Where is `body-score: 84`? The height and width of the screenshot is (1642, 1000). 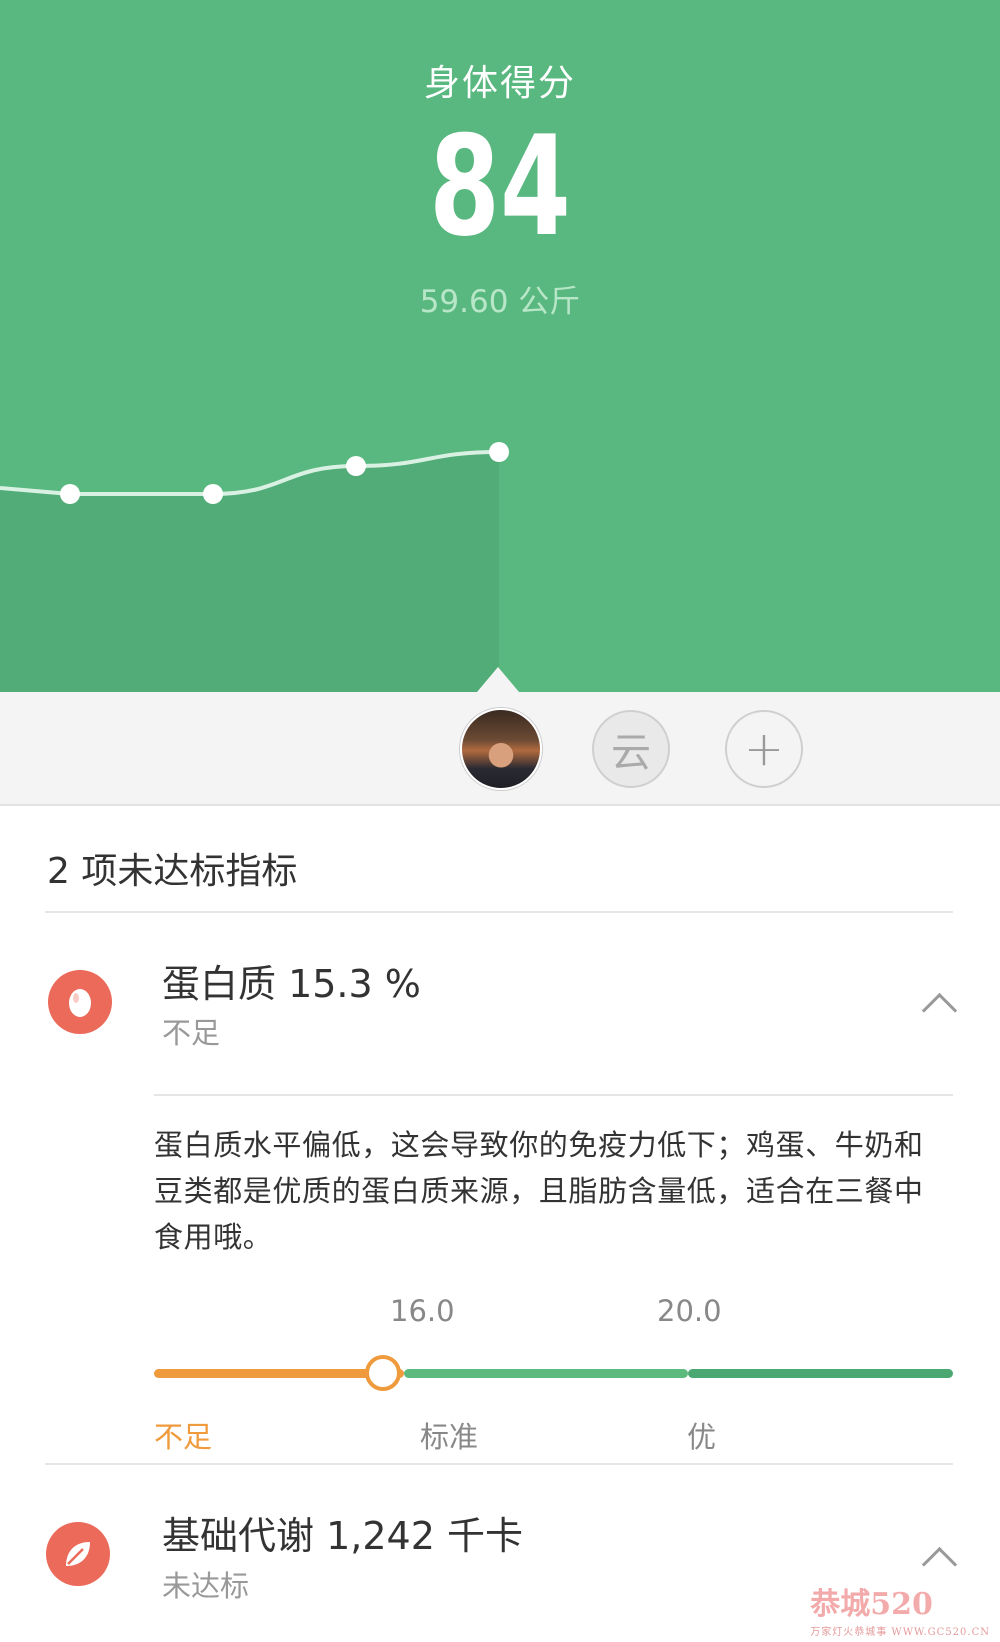 body-score: 84 is located at coordinates (500, 186).